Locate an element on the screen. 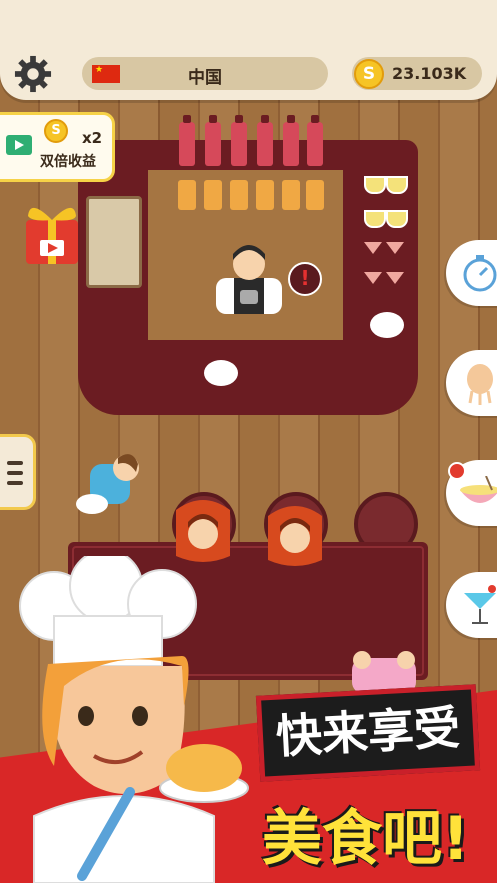 This screenshot has width=497, height=883. alert-badge: ! is located at coordinates (305, 279).